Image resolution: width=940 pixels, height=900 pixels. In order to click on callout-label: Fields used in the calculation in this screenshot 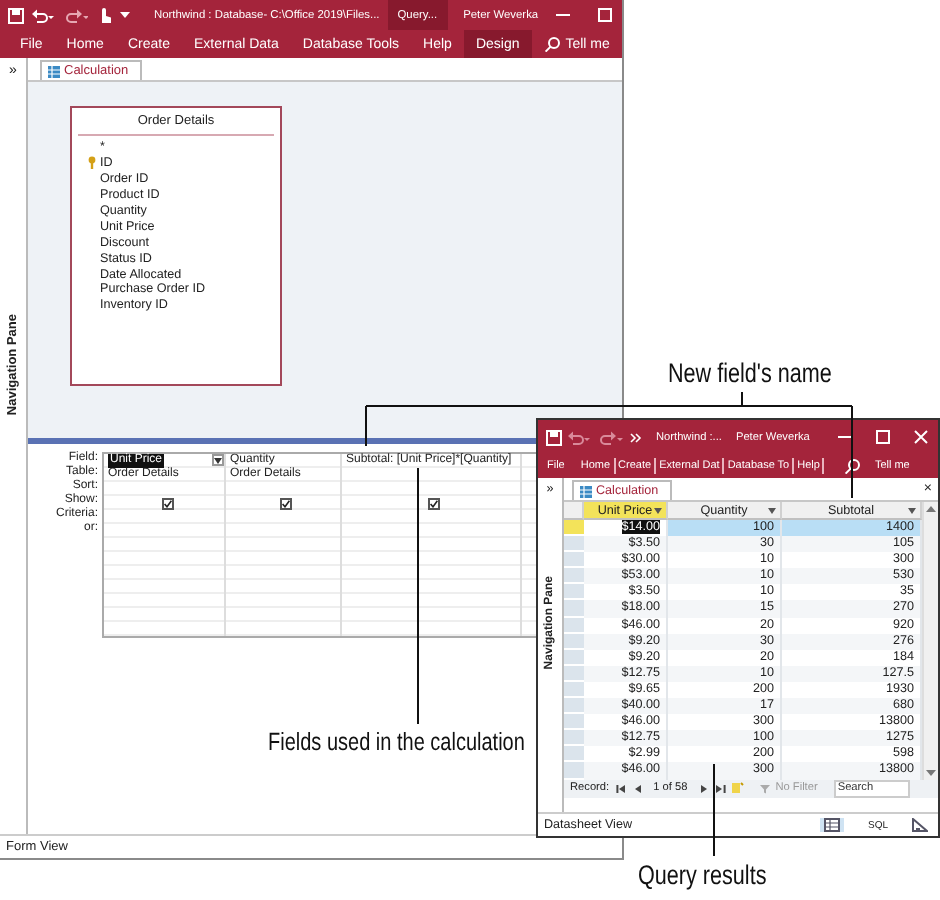, I will do `click(396, 742)`.